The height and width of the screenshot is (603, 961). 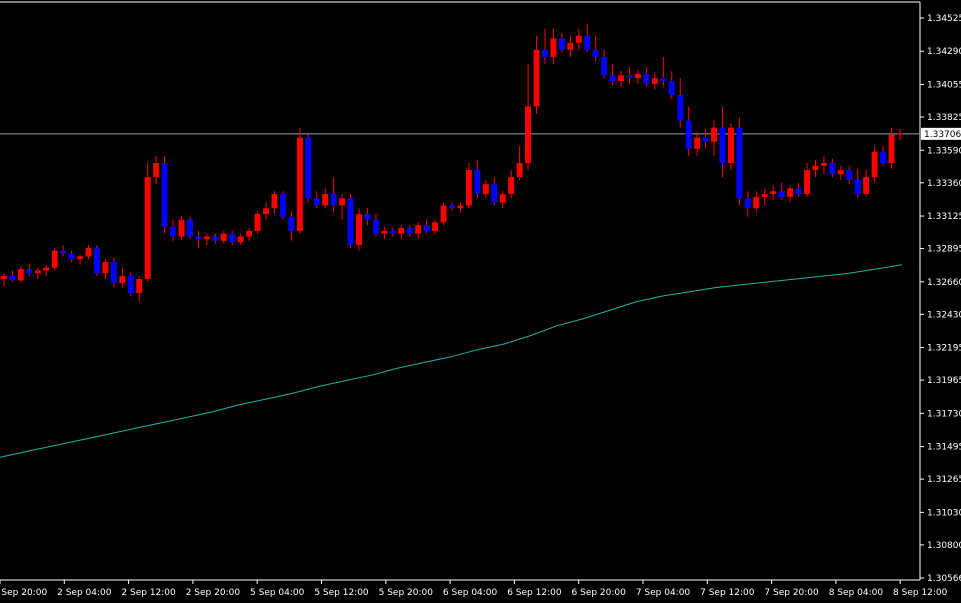 I want to click on x-tick-label: 6 Sep 12:00, so click(x=534, y=593).